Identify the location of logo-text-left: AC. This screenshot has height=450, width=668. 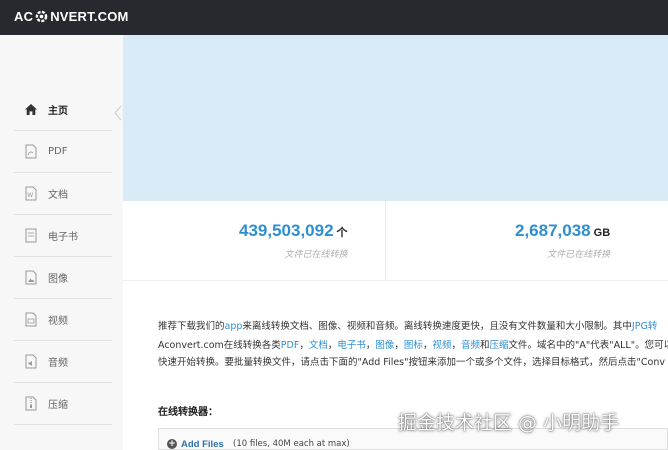
(24, 16).